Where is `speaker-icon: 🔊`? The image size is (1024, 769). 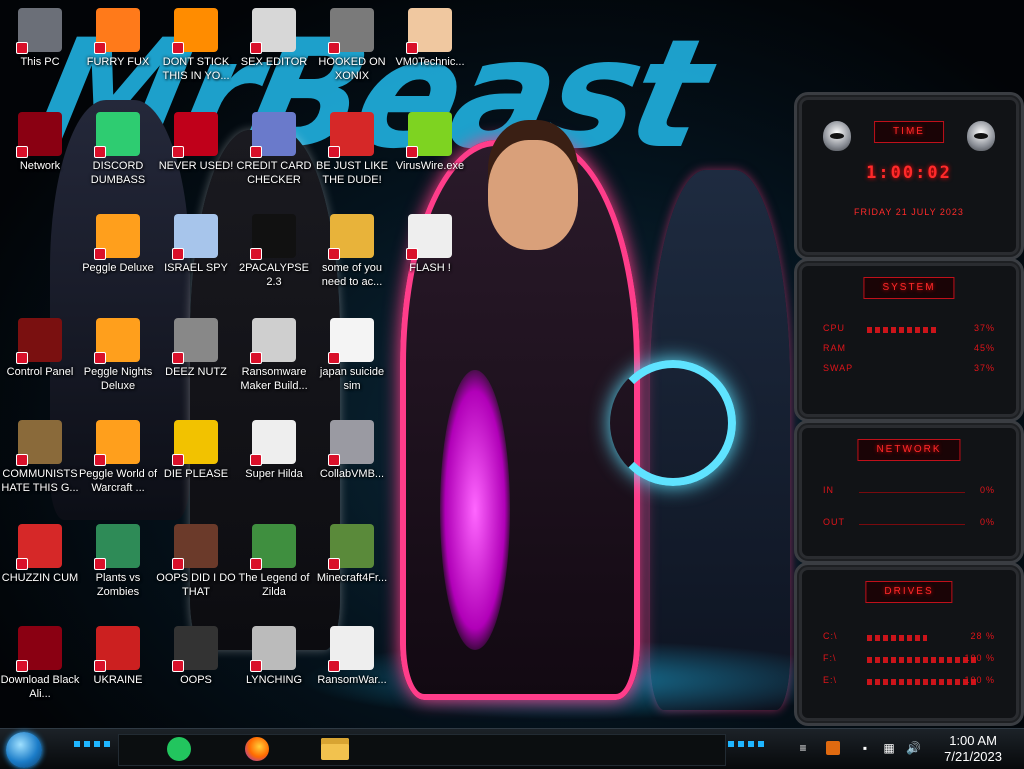
speaker-icon: 🔊 is located at coordinates (913, 748).